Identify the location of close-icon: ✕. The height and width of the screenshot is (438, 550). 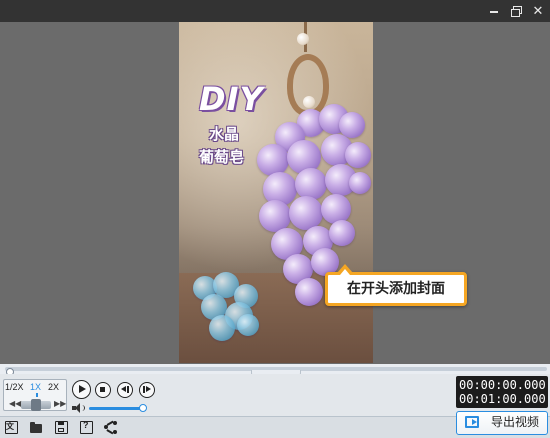
(538, 11).